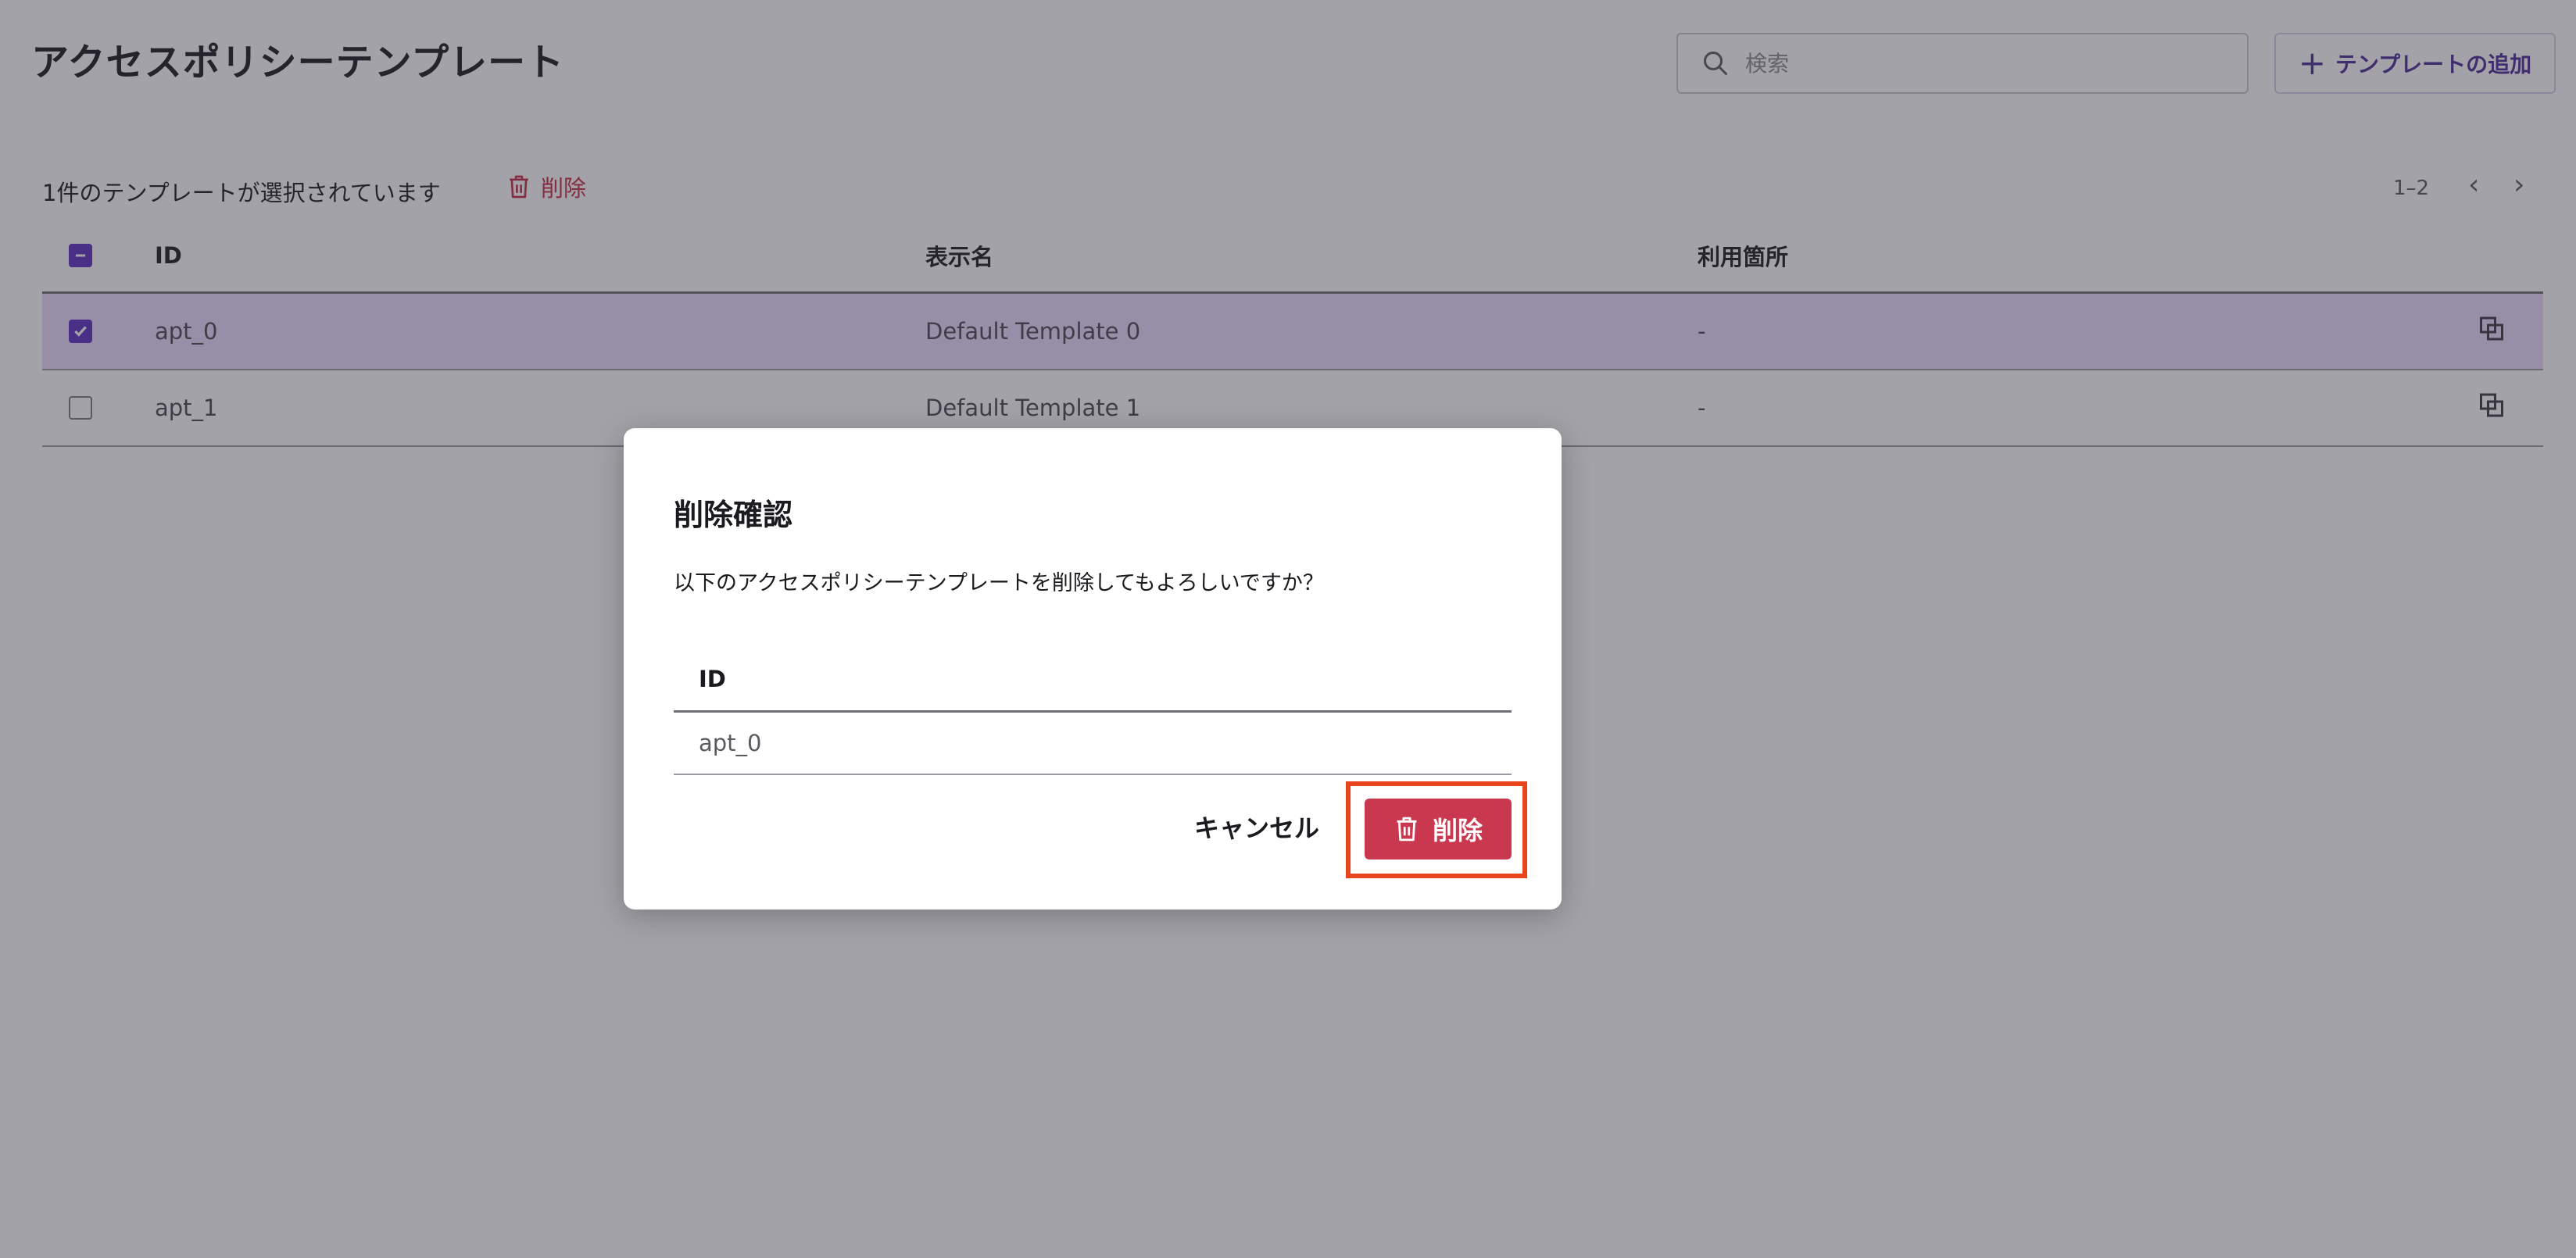 This screenshot has height=1258, width=2576. Describe the element at coordinates (1457, 830) in the screenshot. I see `confirm-delete-label: 削除` at that location.